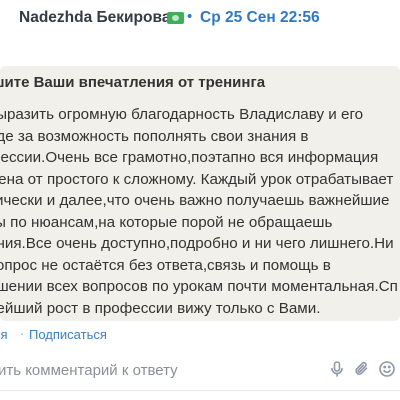 The height and width of the screenshot is (400, 400). What do you see at coordinates (260, 18) in the screenshot?
I see `post-date: Ср 25 Сен 22:56` at bounding box center [260, 18].